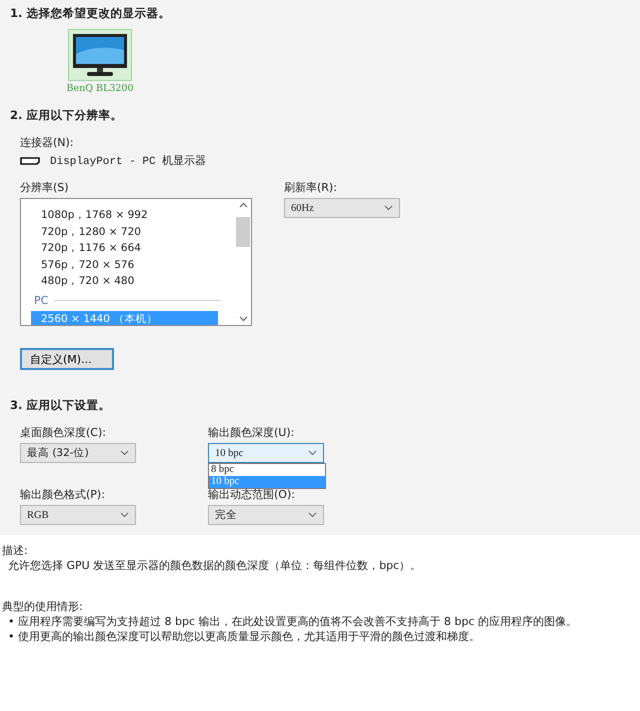 This screenshot has height=711, width=640. What do you see at coordinates (47, 142) in the screenshot?
I see `connector-label: 连接器(N):` at bounding box center [47, 142].